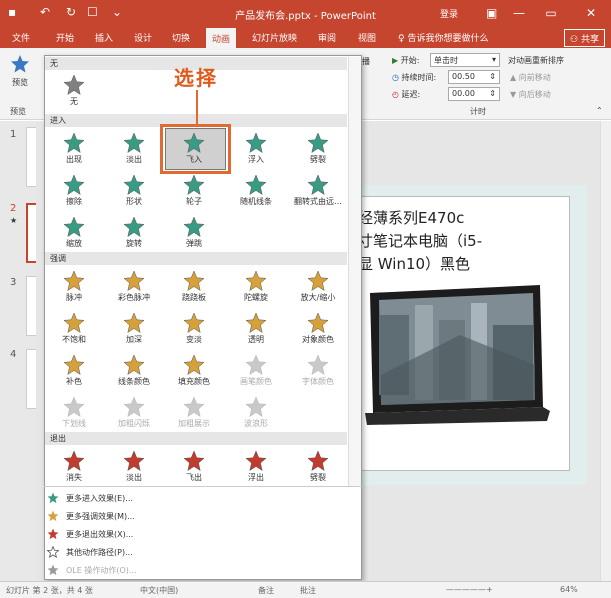 The height and width of the screenshot is (598, 611). Describe the element at coordinates (367, 37) in the screenshot. I see `tab-view: 视图` at that location.